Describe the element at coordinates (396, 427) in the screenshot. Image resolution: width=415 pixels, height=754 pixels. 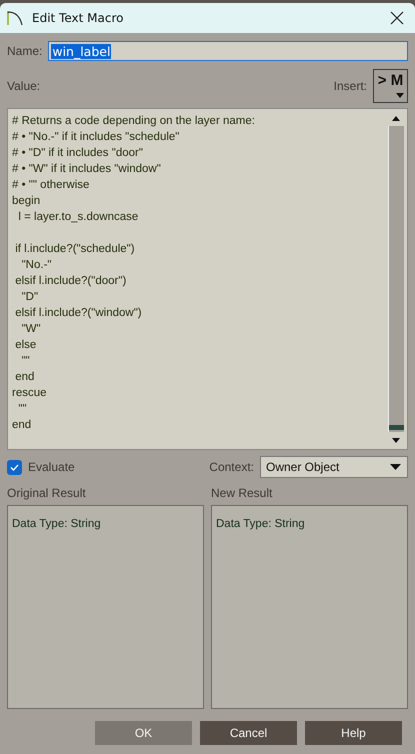
I see `scroll-thumb` at that location.